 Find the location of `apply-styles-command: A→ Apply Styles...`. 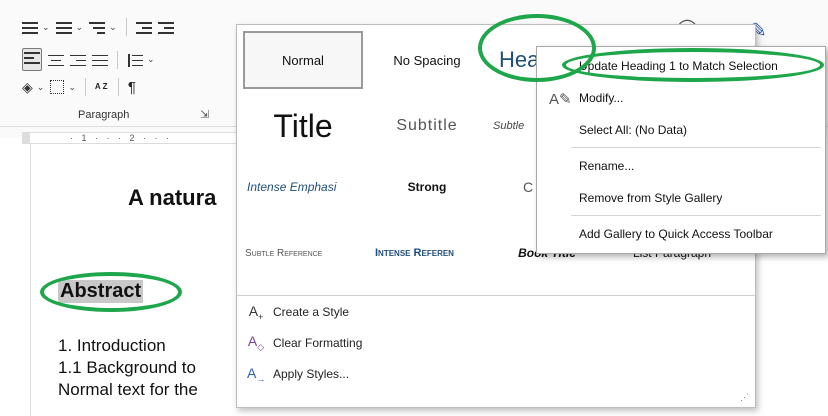

apply-styles-command: A→ Apply Styles... is located at coordinates (293, 374).